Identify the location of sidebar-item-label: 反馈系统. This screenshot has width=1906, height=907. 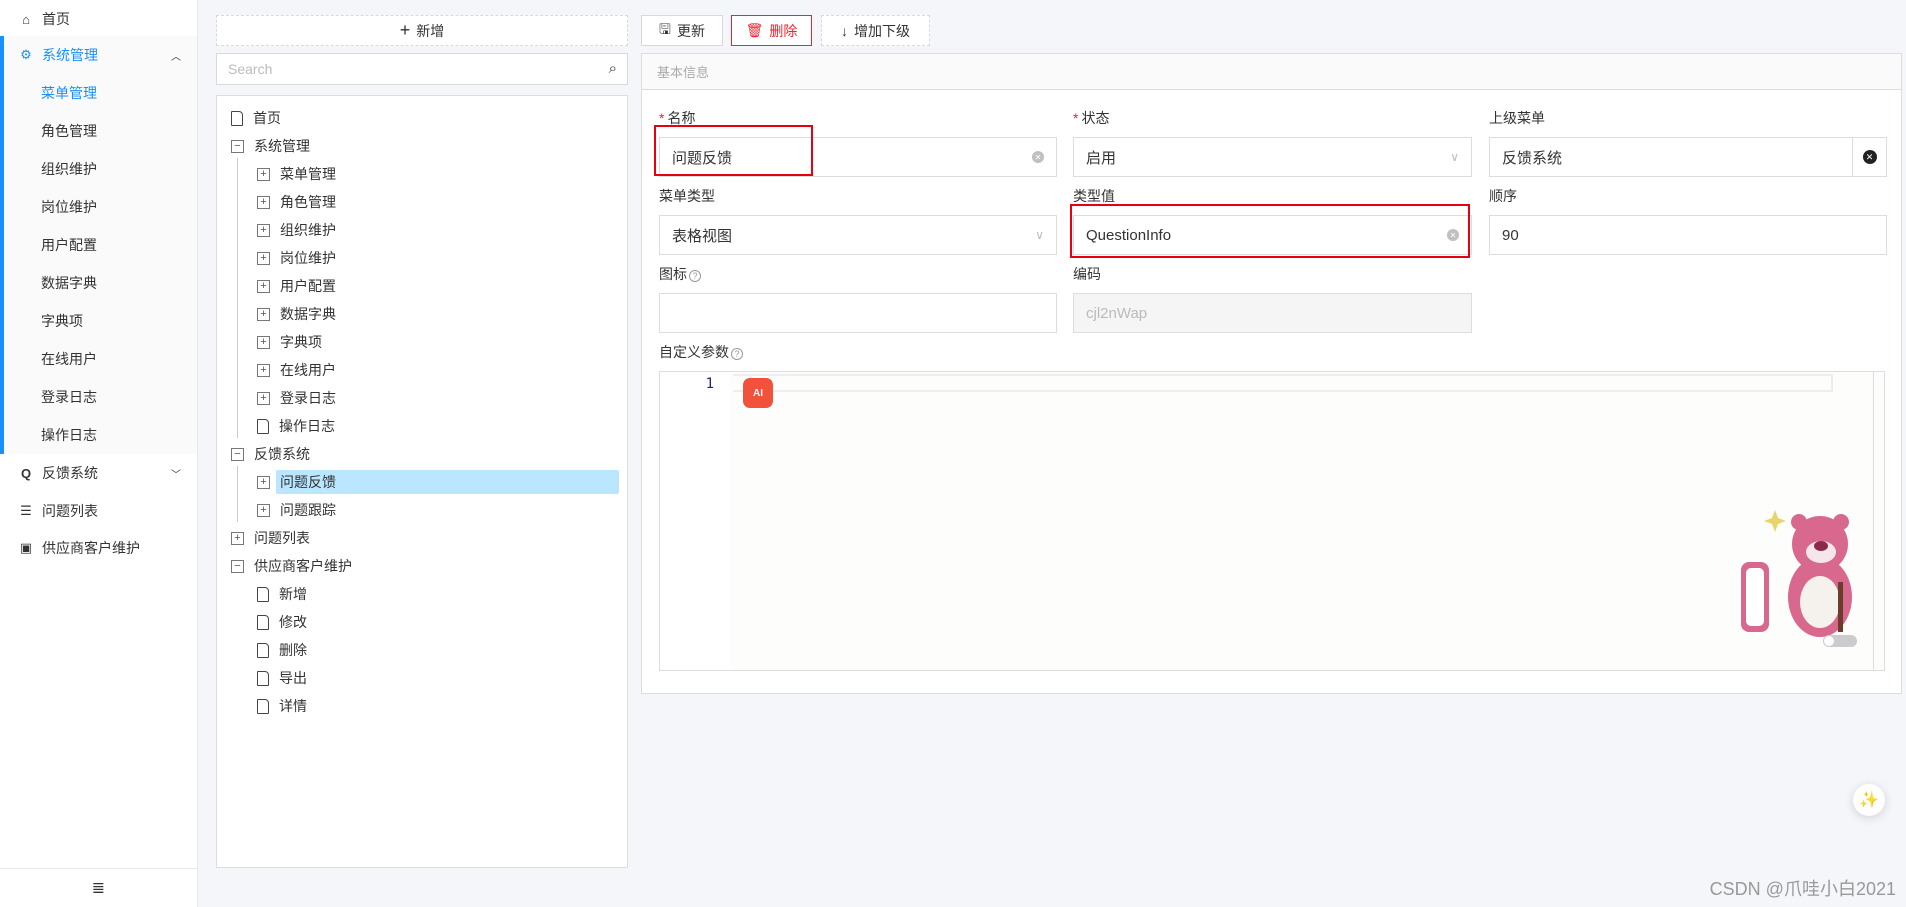
(70, 473).